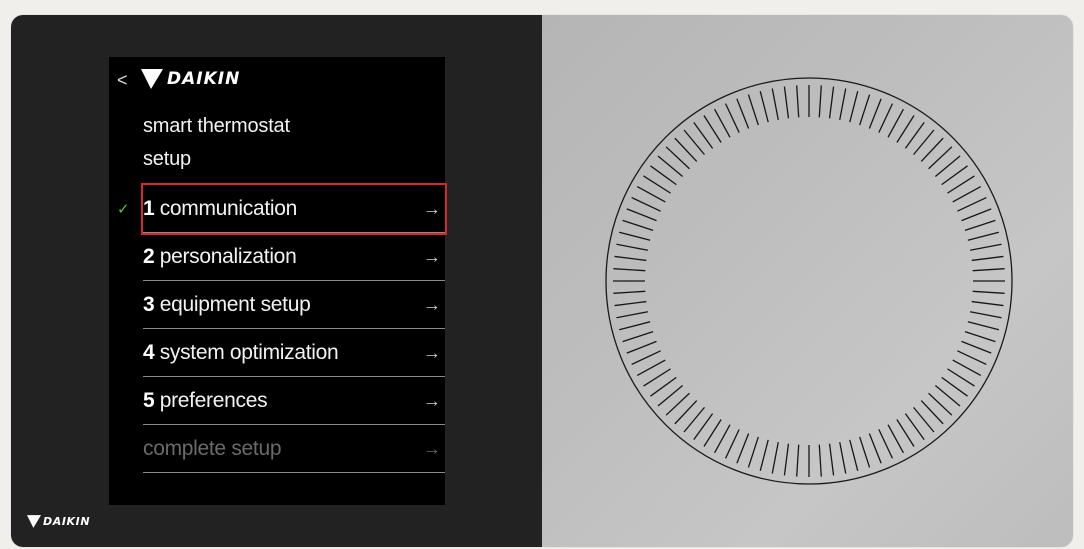 This screenshot has height=549, width=1084. I want to click on menu-item-number: 2, so click(149, 256).